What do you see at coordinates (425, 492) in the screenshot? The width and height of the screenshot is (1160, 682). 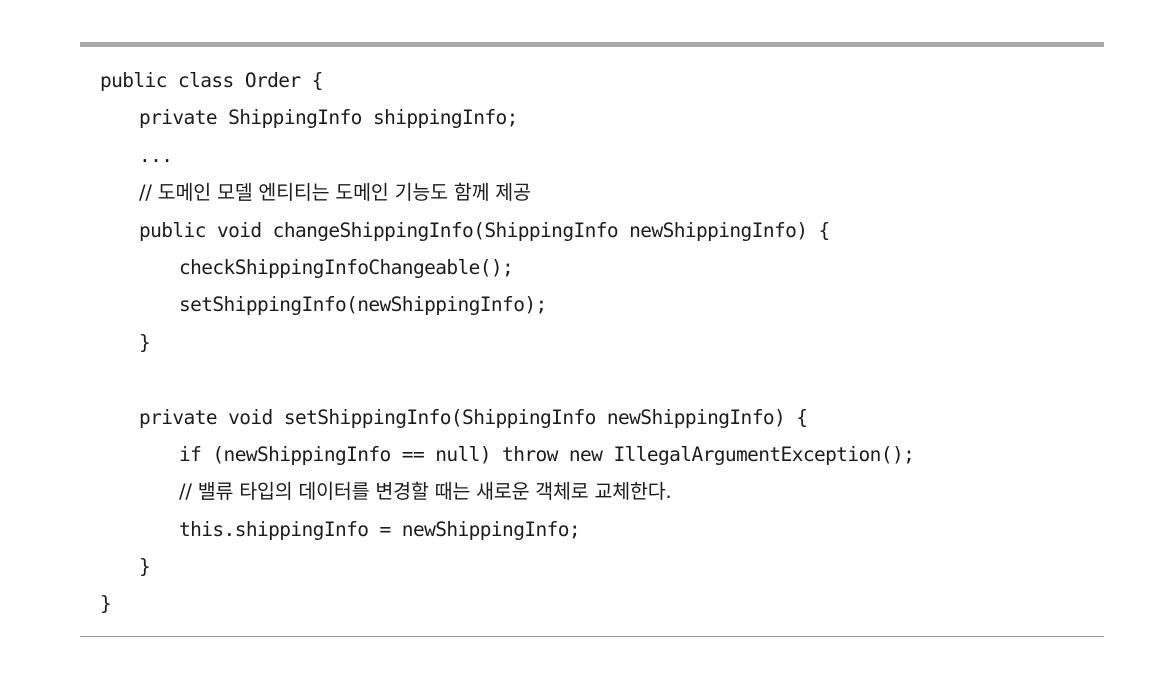 I see `code-comment: // 밸류 타입의 데이터를 변경할 때는 새로운 객체로 교체한다.` at bounding box center [425, 492].